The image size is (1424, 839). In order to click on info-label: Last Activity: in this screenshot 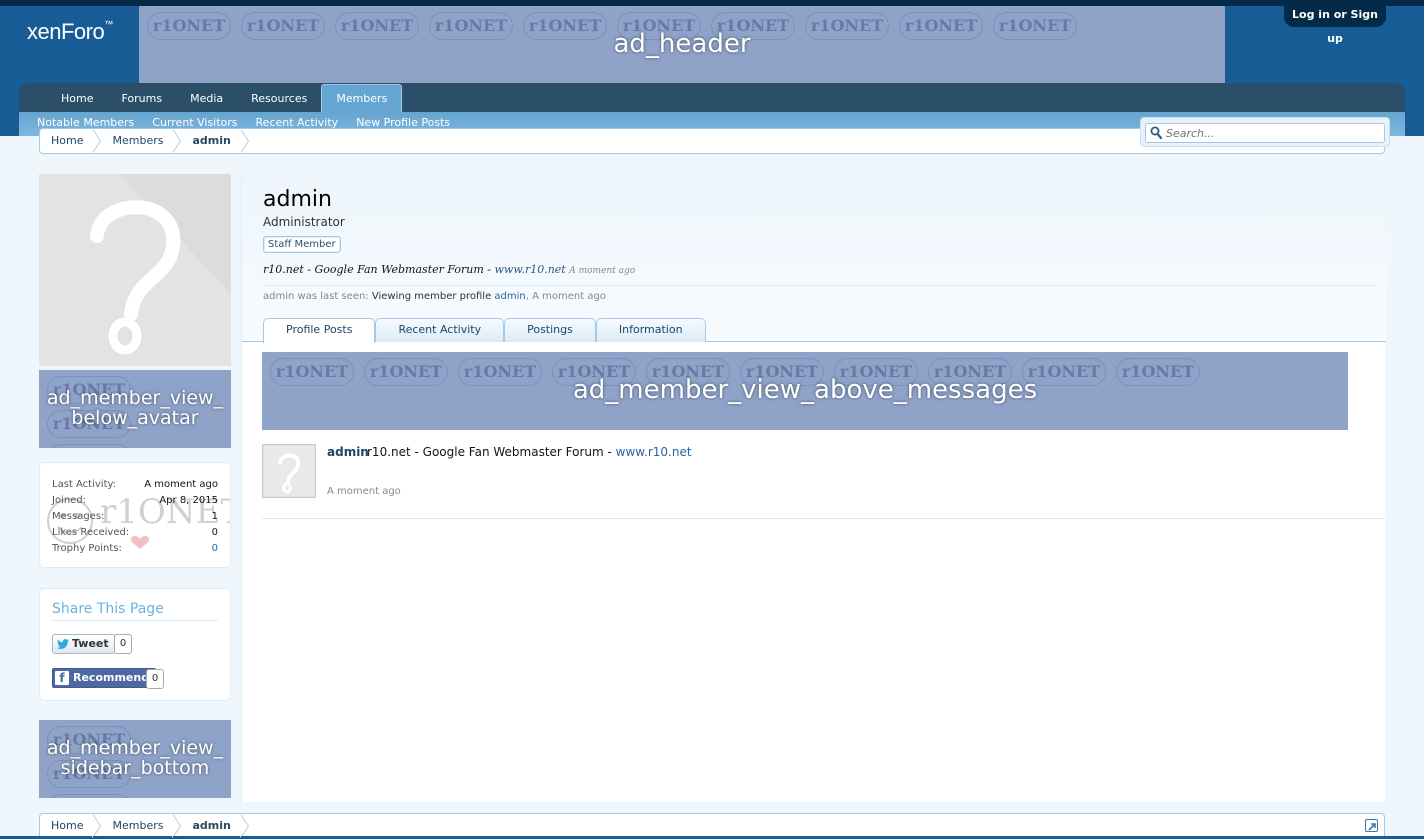, I will do `click(84, 484)`.